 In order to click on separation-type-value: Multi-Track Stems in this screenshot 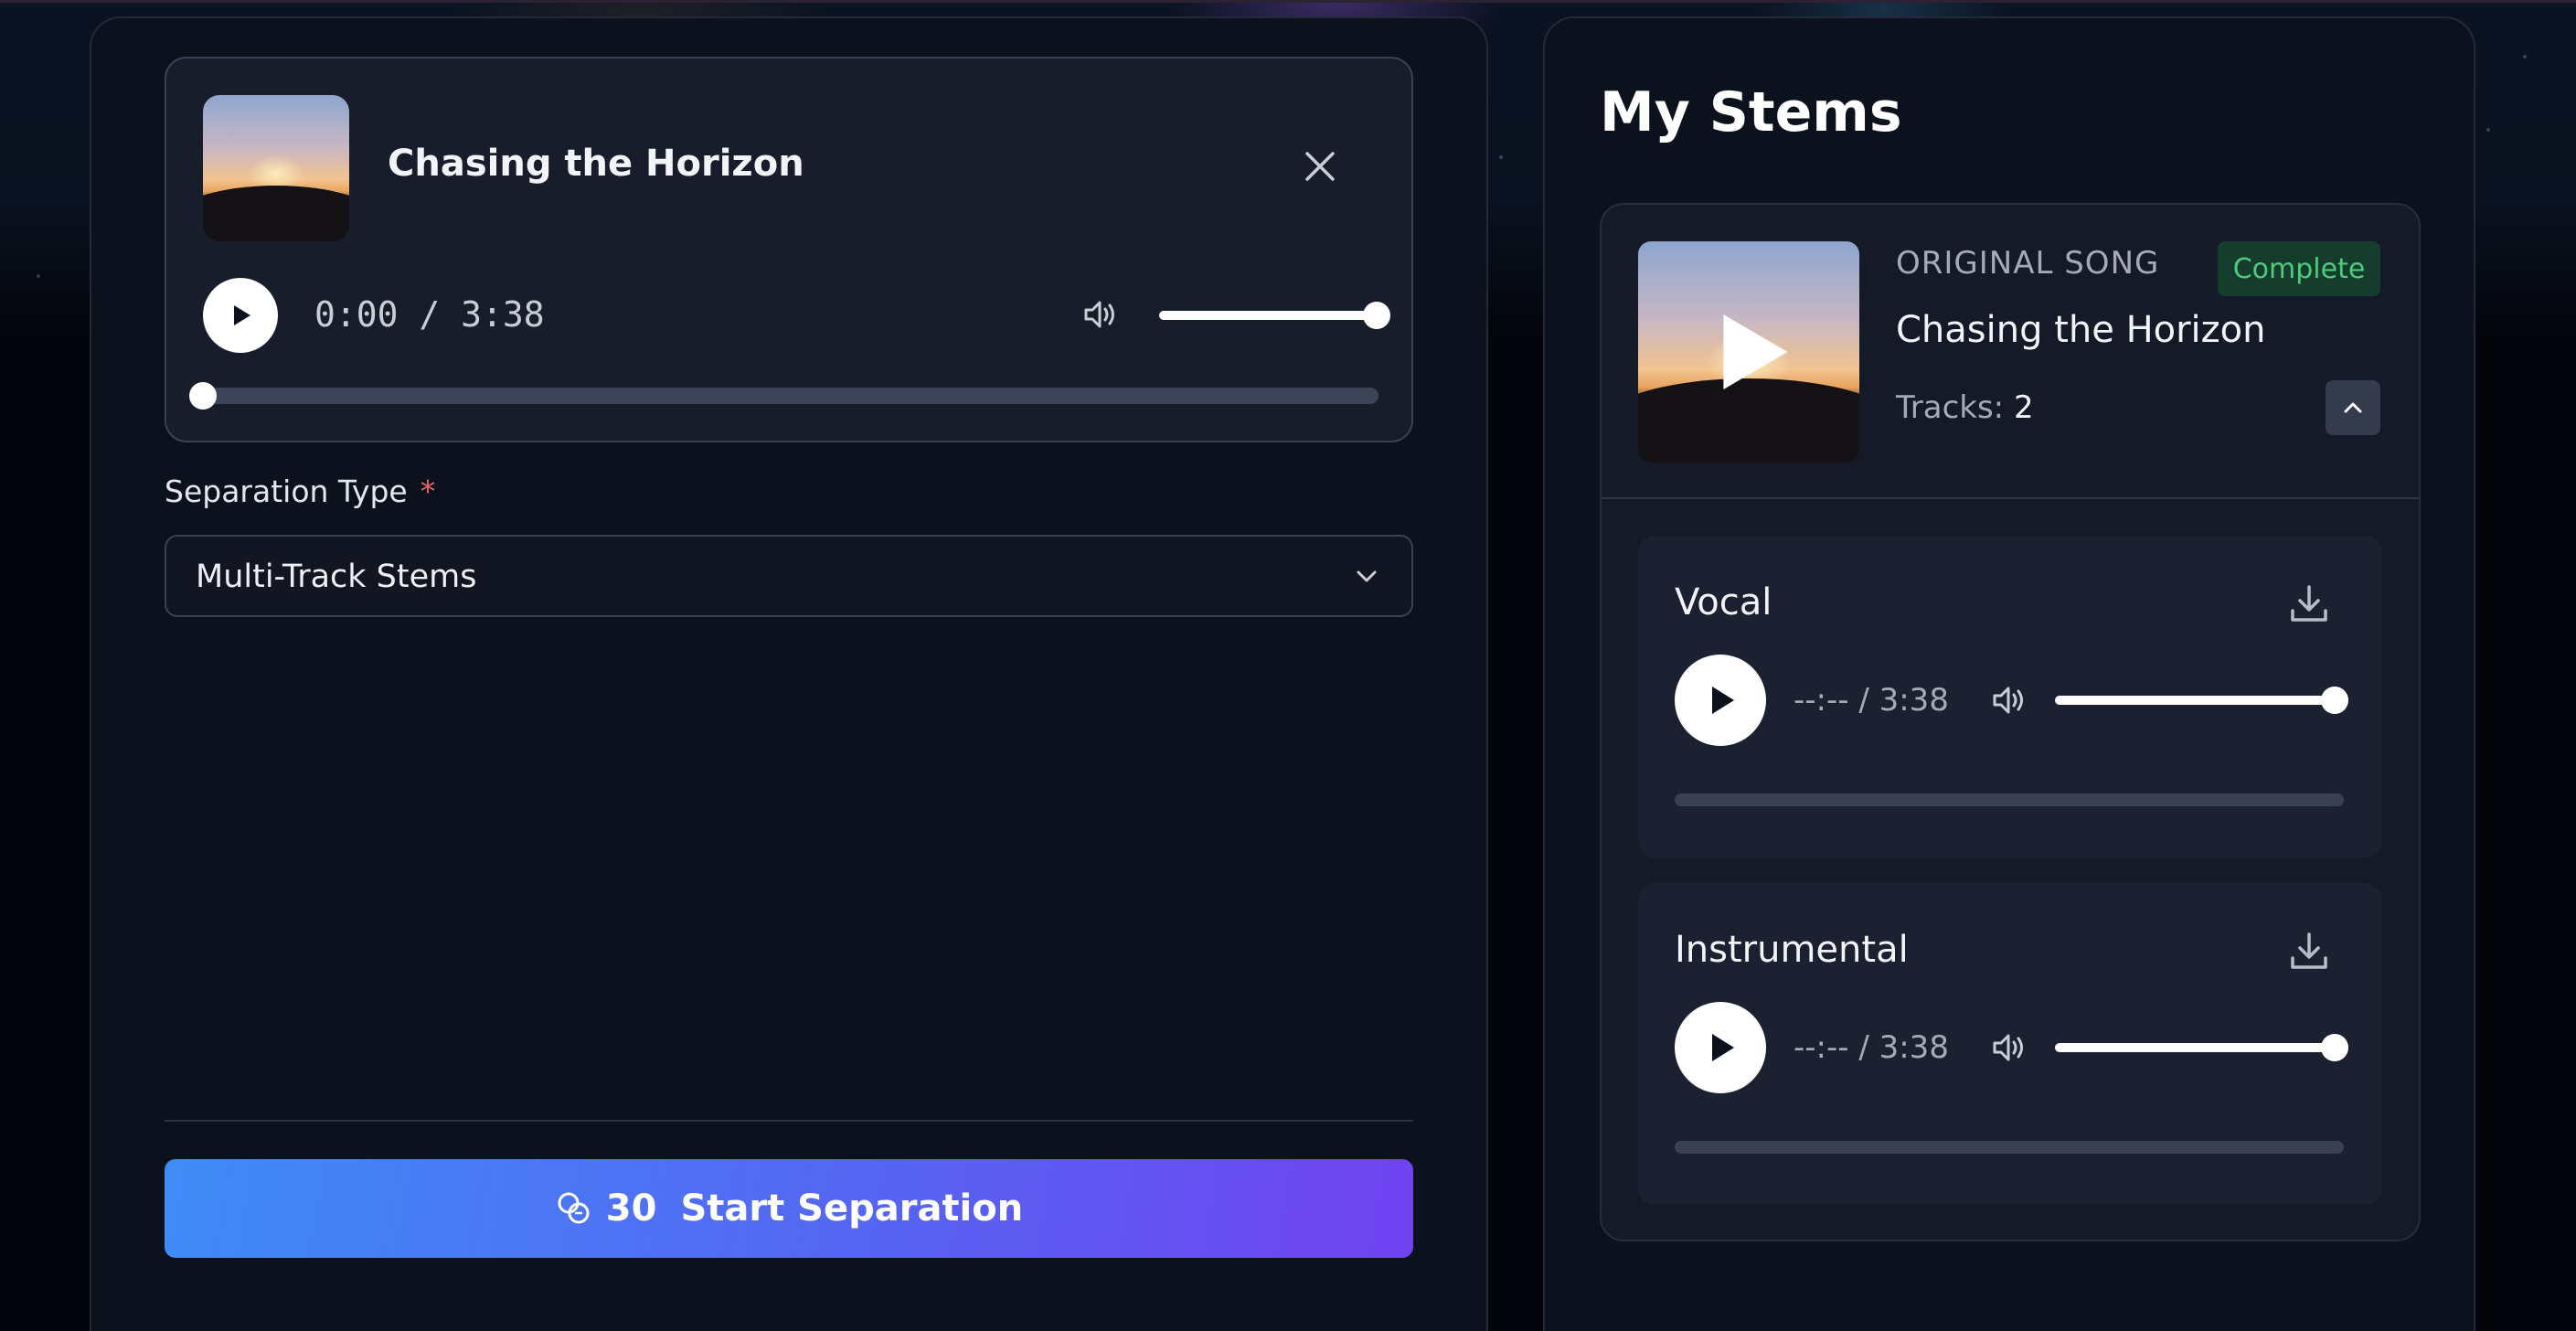, I will do `click(336, 577)`.